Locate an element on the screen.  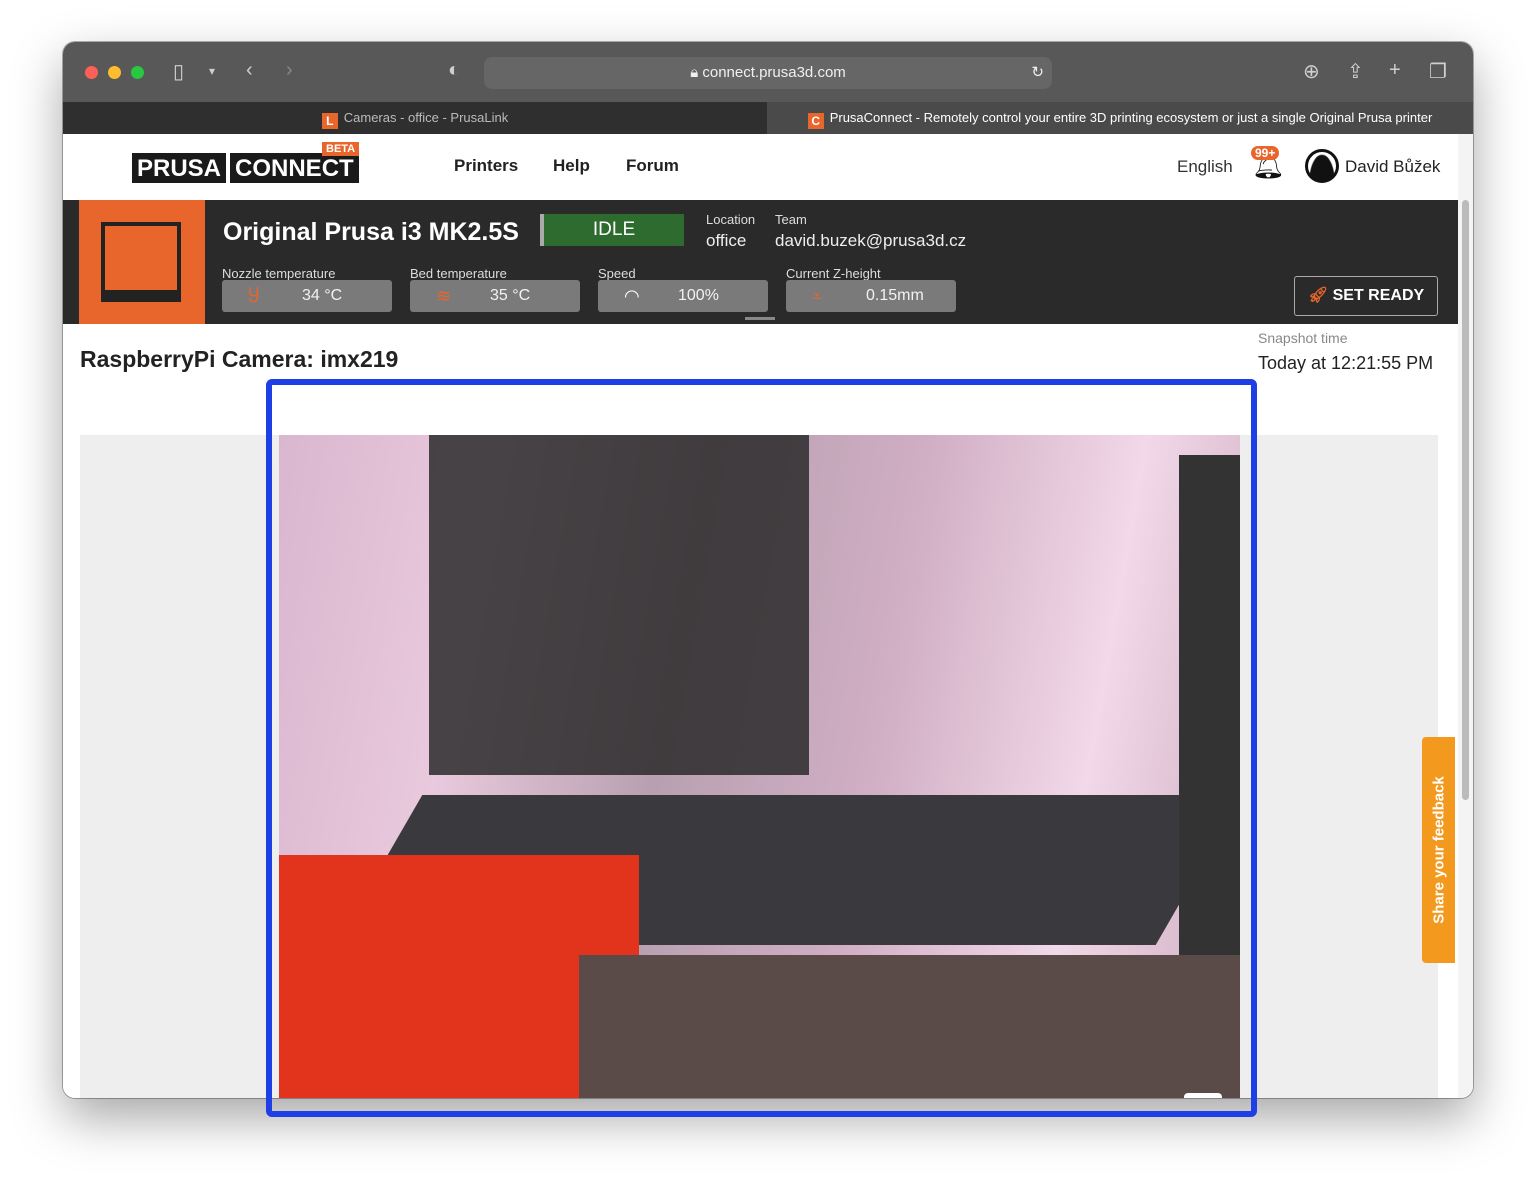
language-selector: English is located at coordinates (1205, 167).